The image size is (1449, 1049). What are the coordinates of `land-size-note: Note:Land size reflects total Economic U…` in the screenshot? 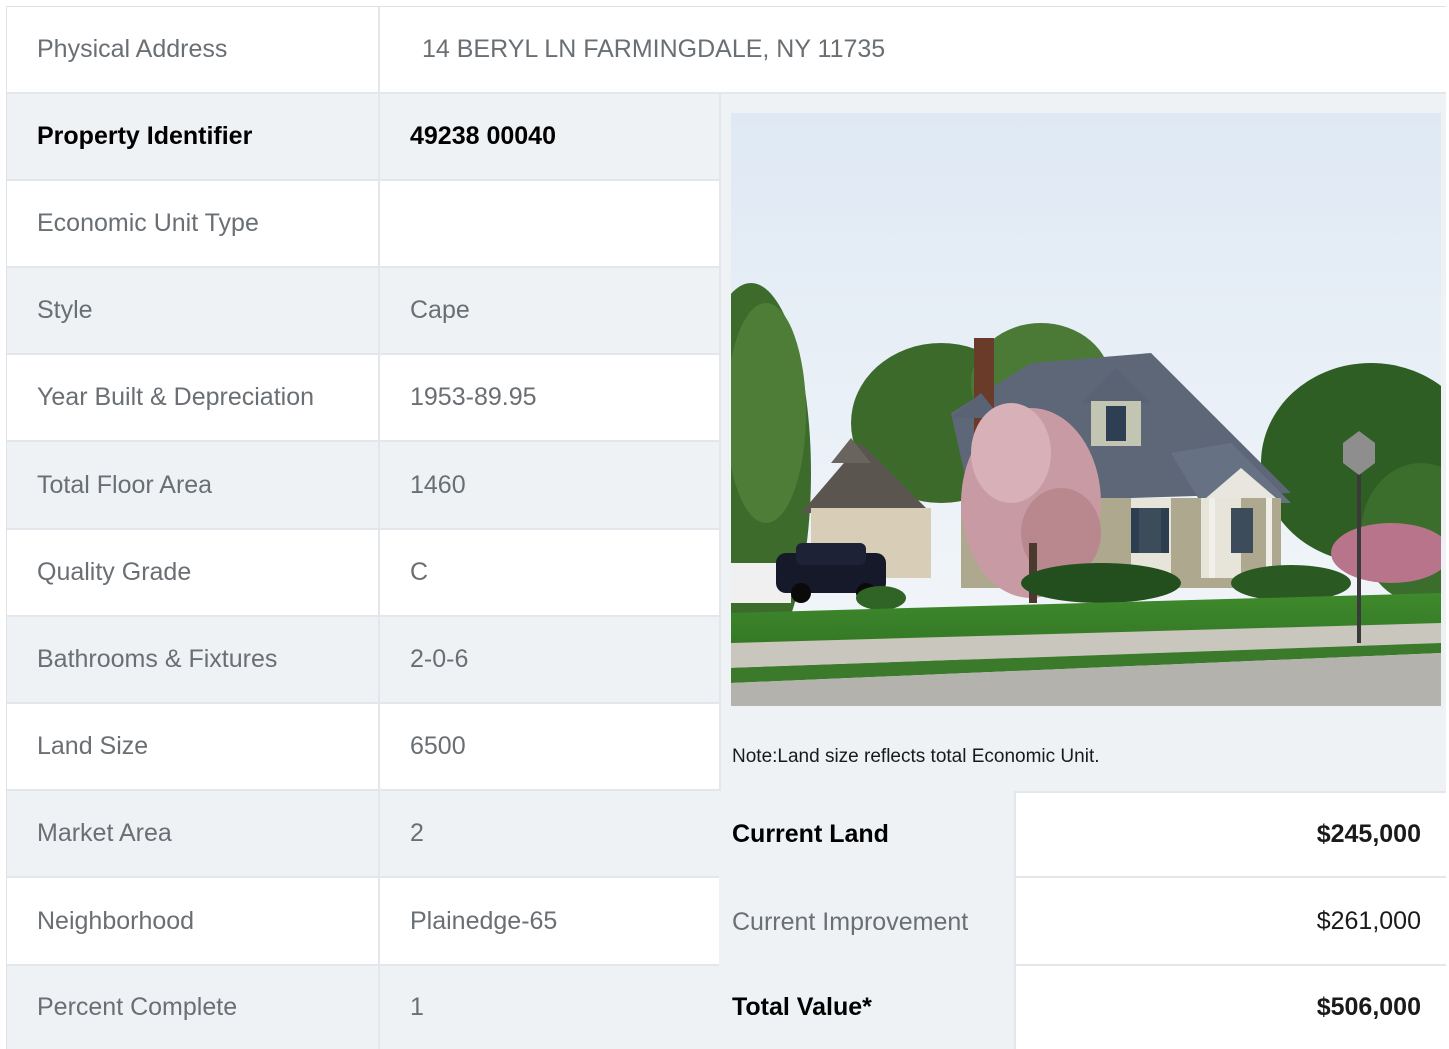 It's located at (916, 756).